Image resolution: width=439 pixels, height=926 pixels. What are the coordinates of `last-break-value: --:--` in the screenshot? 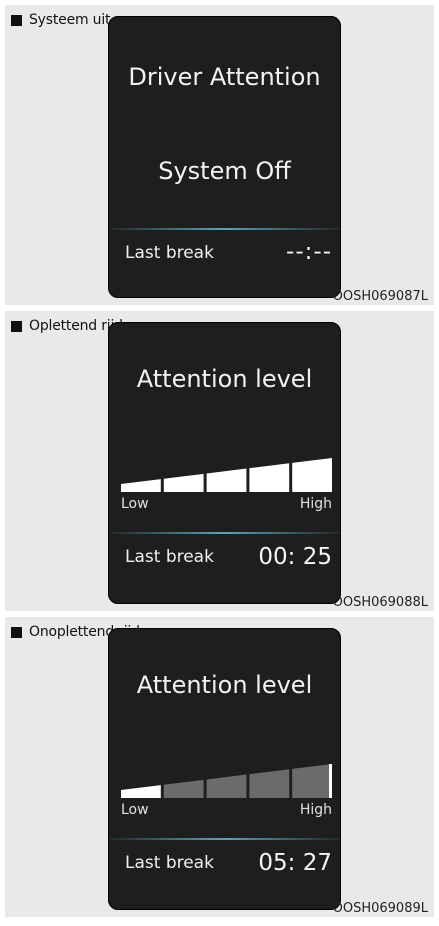 It's located at (309, 252).